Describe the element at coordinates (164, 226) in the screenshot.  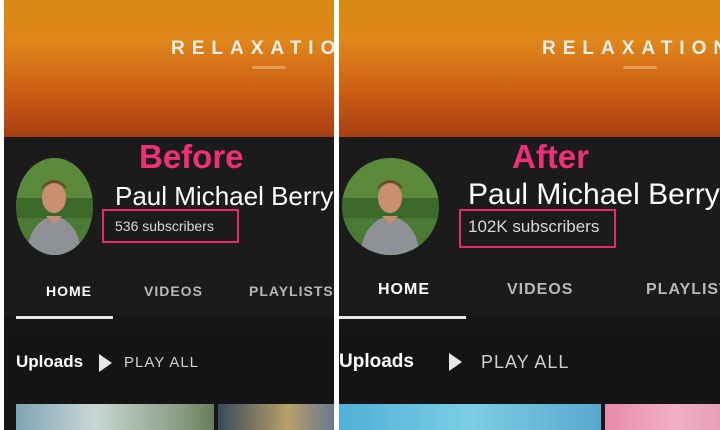
I see `subscriber-count: 536 subscribers` at that location.